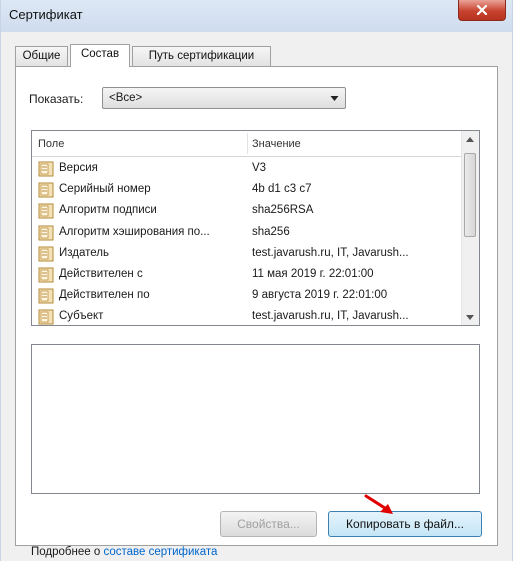  What do you see at coordinates (271, 231) in the screenshot?
I see `field-value: sha256` at bounding box center [271, 231].